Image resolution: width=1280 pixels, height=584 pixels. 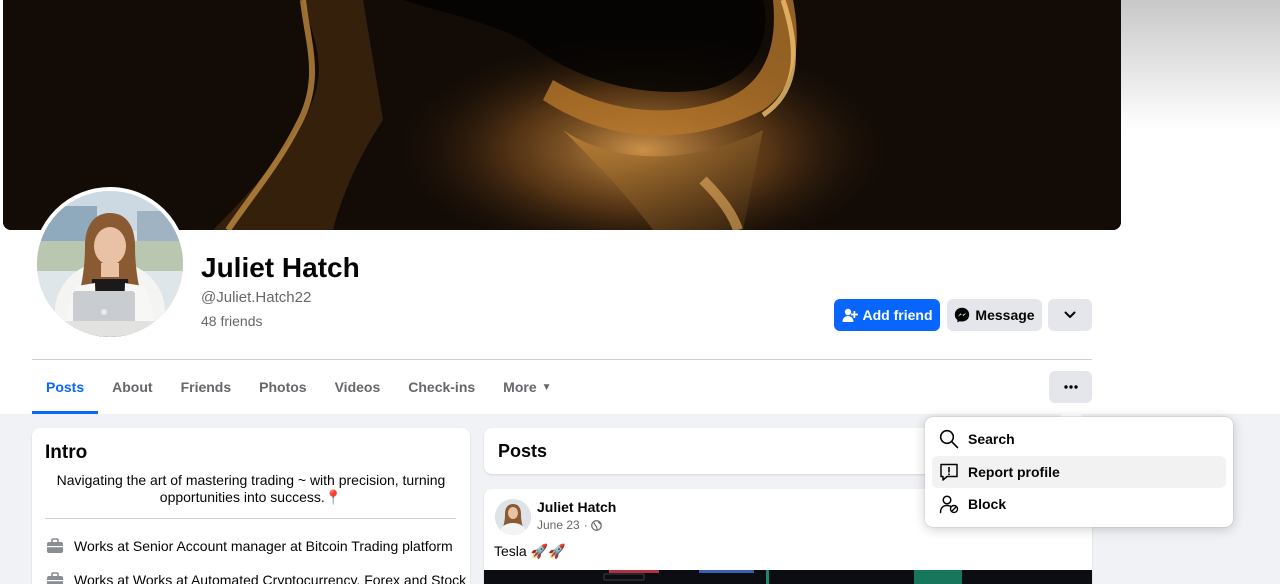 I want to click on tab-photos: Photos, so click(x=282, y=387).